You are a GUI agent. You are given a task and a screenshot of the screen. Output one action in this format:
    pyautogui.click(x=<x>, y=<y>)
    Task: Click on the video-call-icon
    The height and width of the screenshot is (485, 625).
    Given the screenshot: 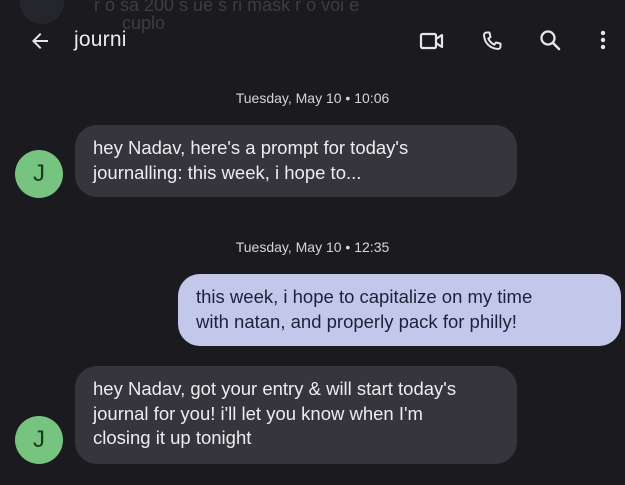 What is the action you would take?
    pyautogui.click(x=431, y=41)
    